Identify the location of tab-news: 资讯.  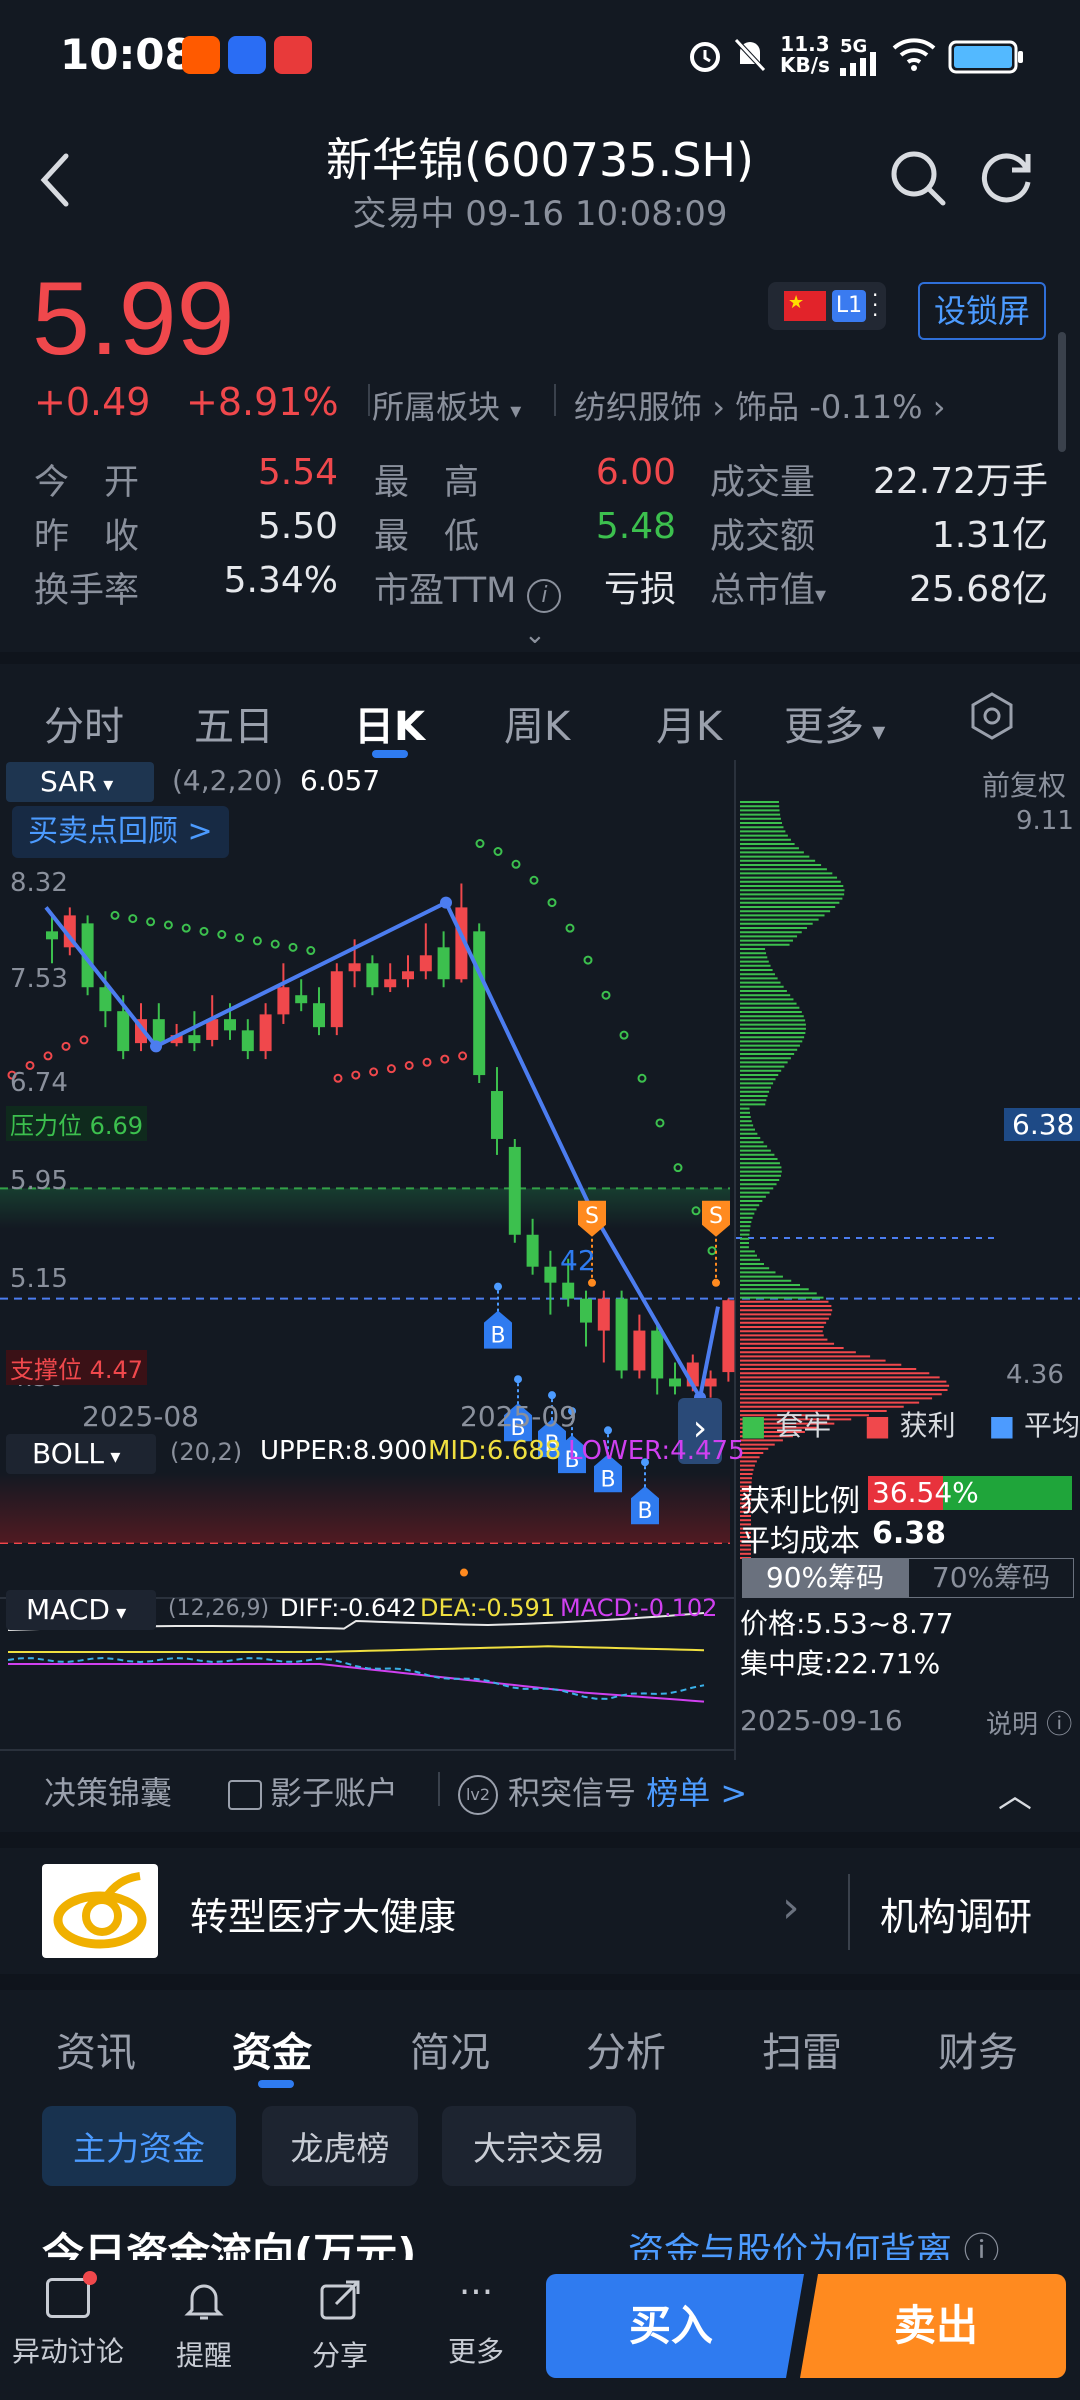
(96, 2049).